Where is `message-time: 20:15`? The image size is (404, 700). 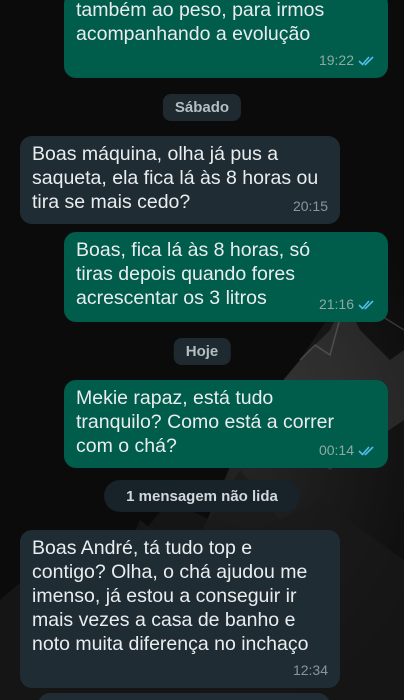 message-time: 20:15 is located at coordinates (310, 206).